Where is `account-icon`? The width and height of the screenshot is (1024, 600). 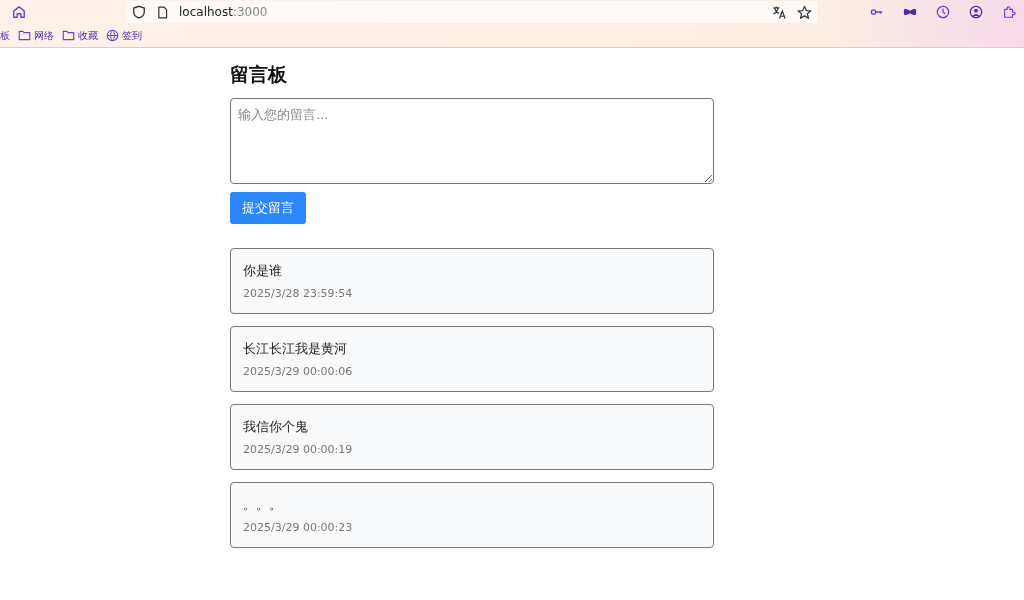 account-icon is located at coordinates (976, 12).